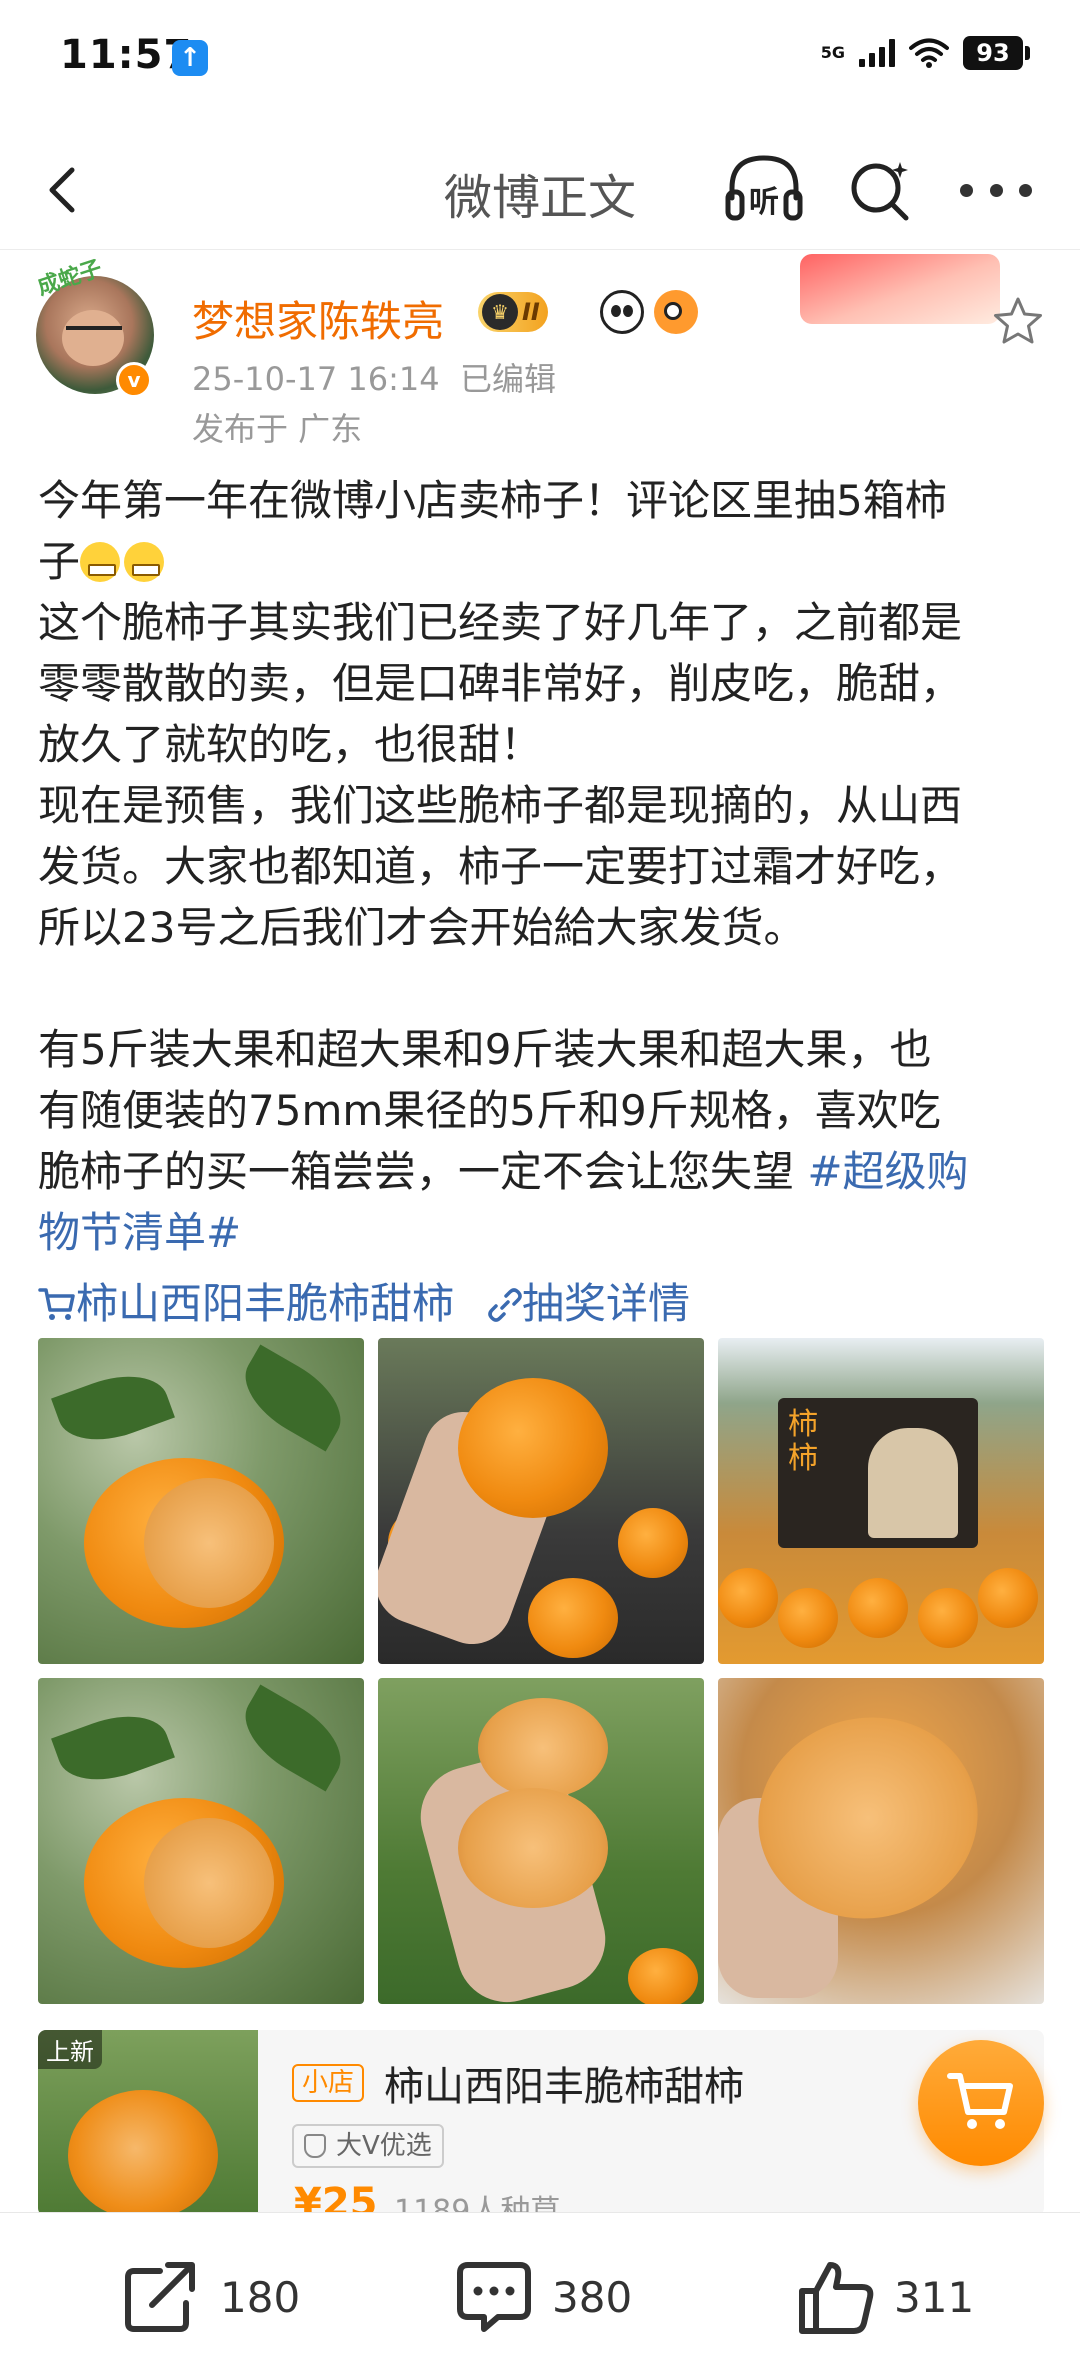 The image size is (1080, 2376). I want to click on post-timestamp: 25-10-17 16:14 已编辑, so click(374, 379).